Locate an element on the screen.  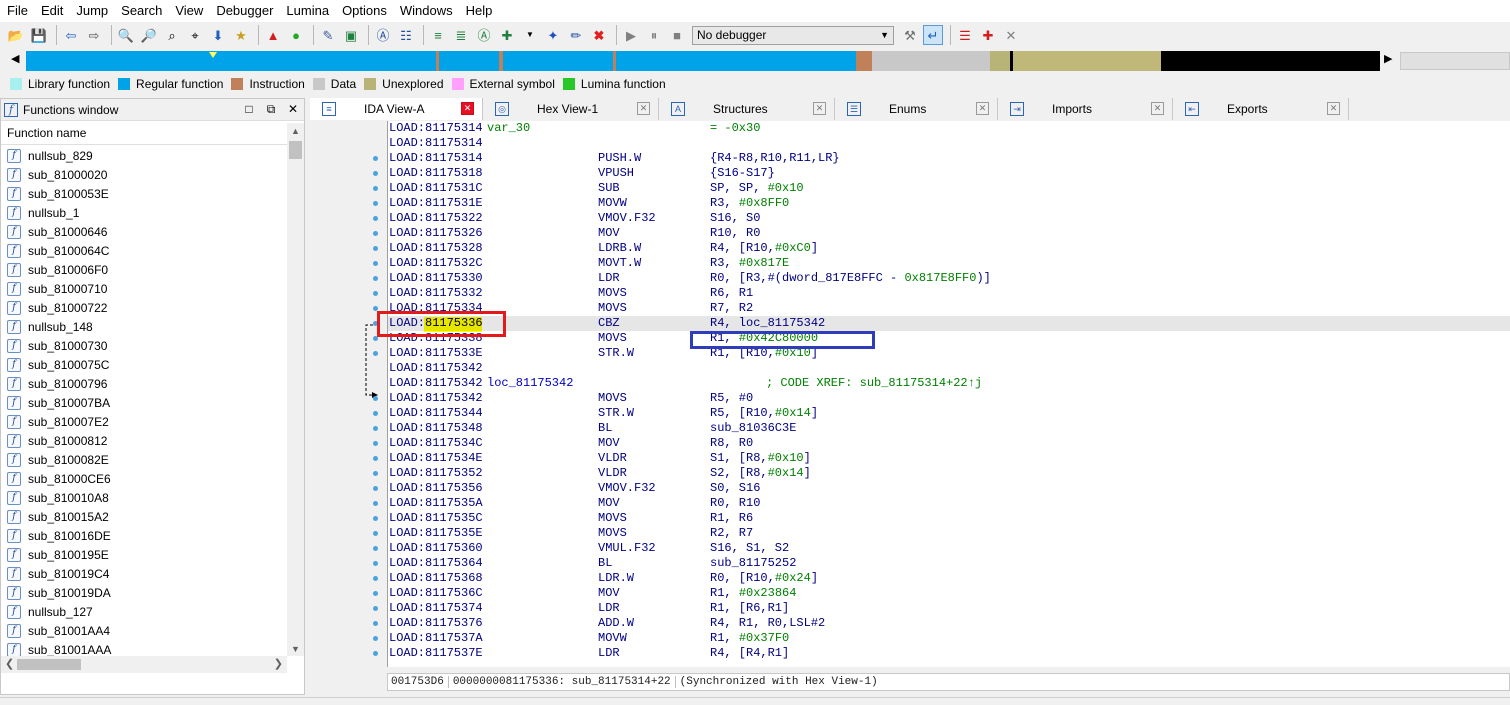
disasm-line: LOAD:81175318 VPUSH {S16-S17} is located at coordinates (949, 173).